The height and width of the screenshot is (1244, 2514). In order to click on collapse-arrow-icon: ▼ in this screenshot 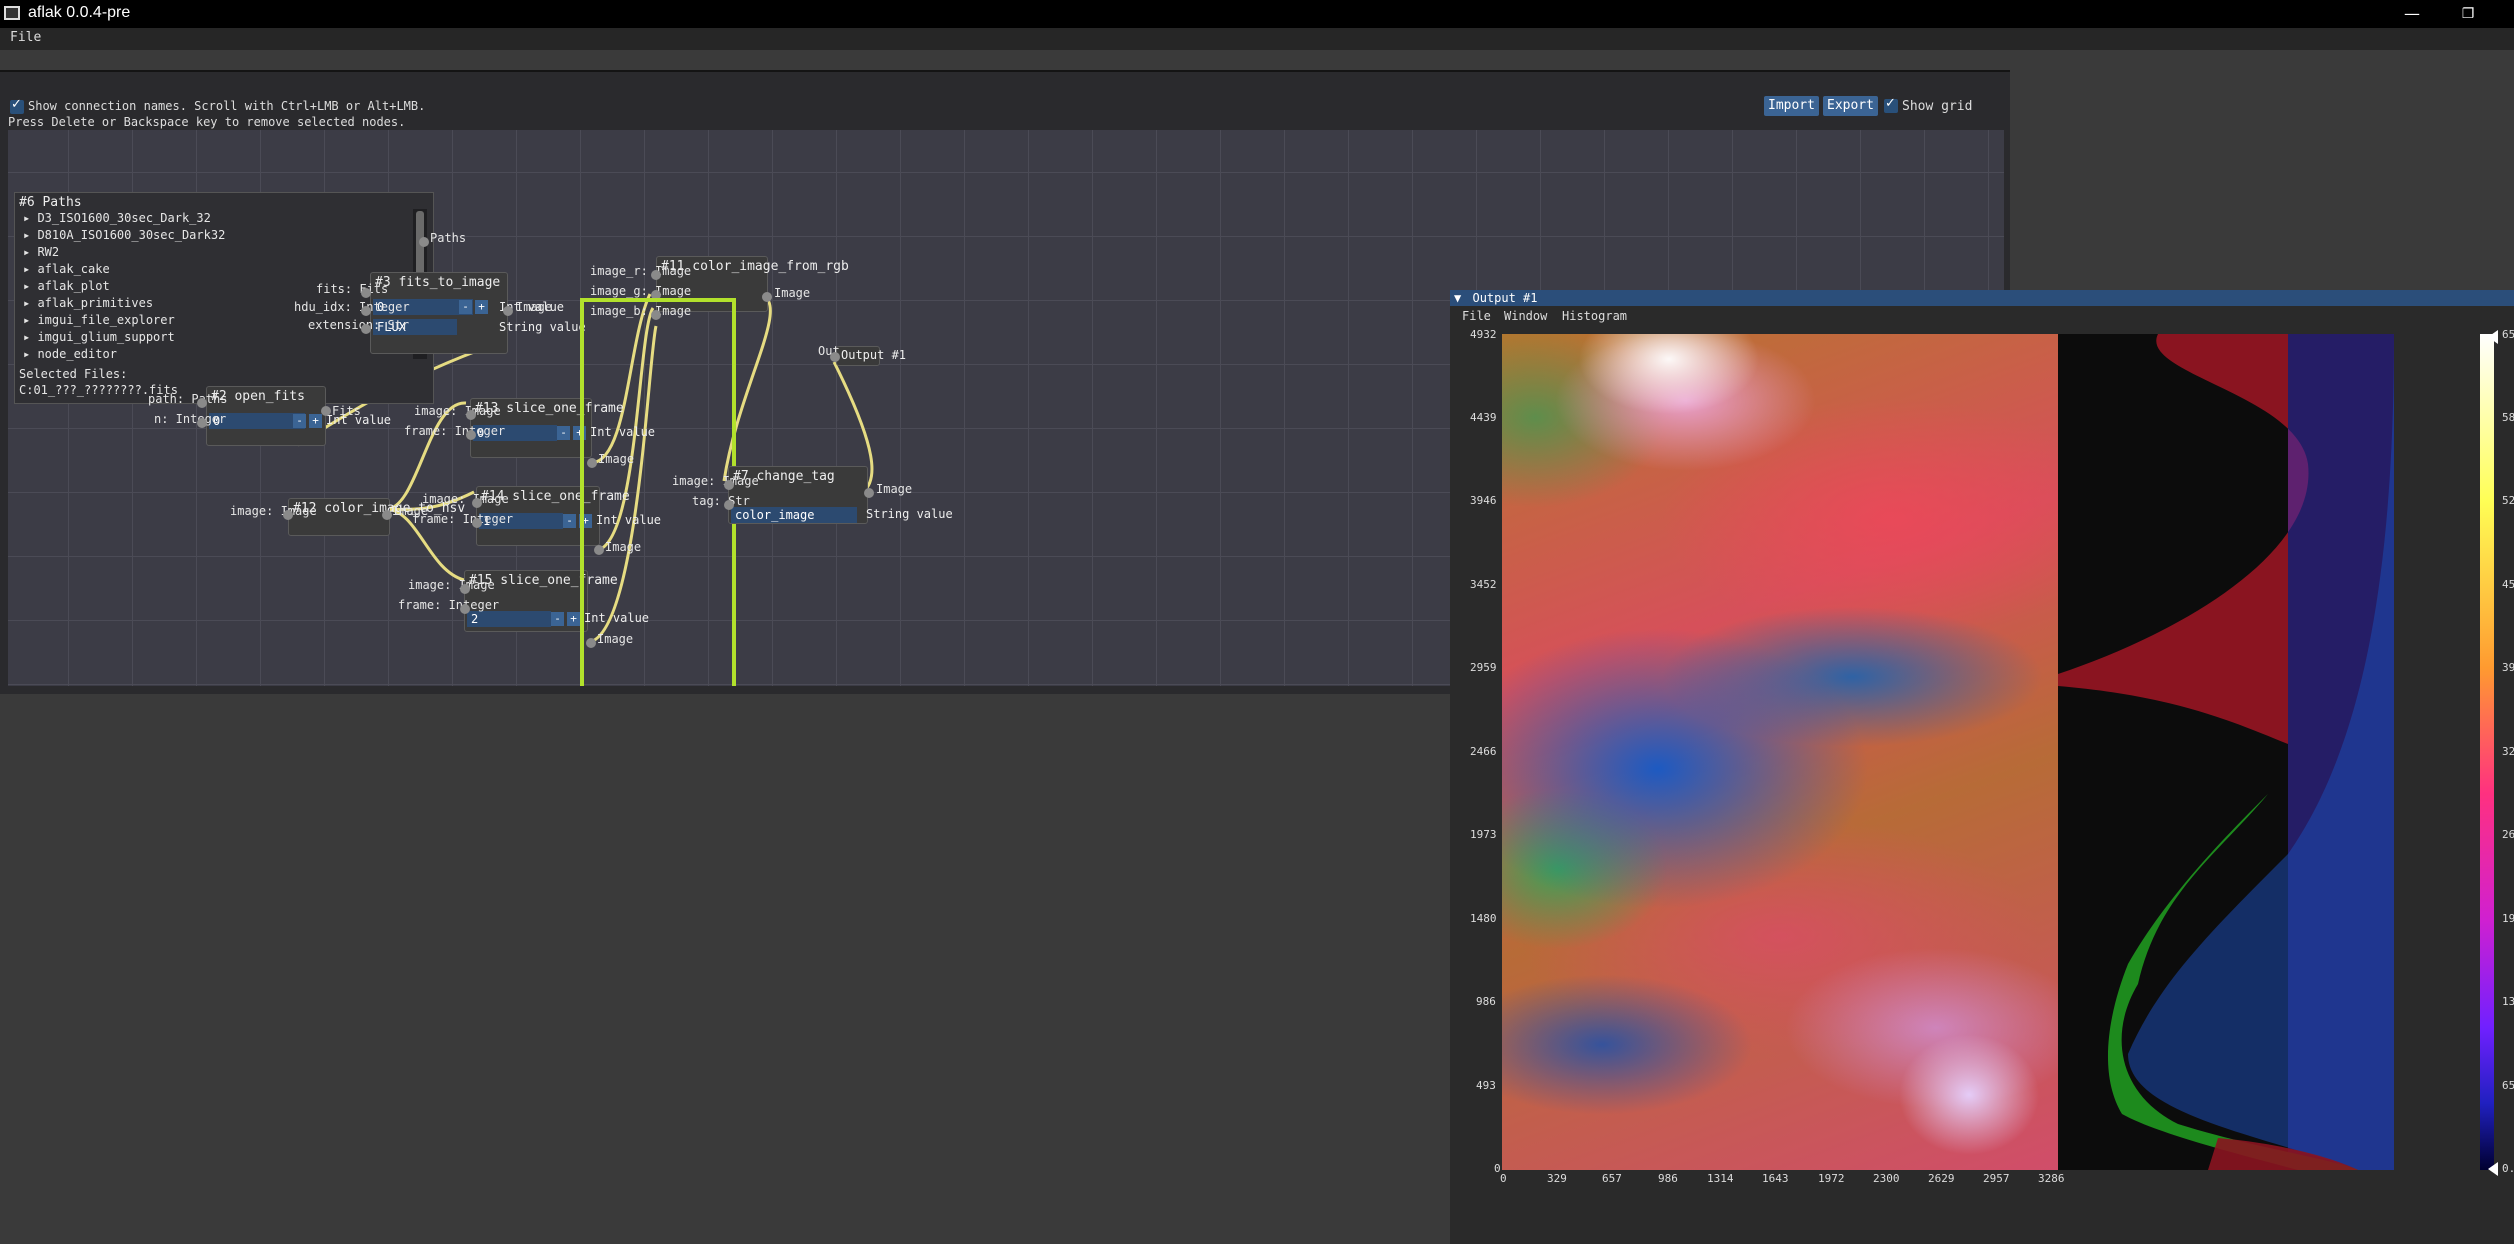, I will do `click(1457, 298)`.